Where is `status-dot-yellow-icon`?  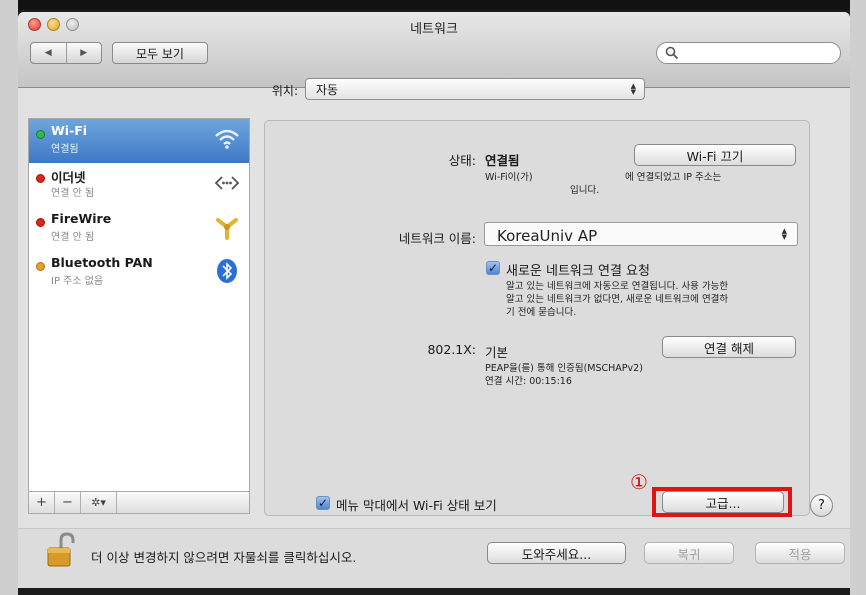 status-dot-yellow-icon is located at coordinates (40, 266).